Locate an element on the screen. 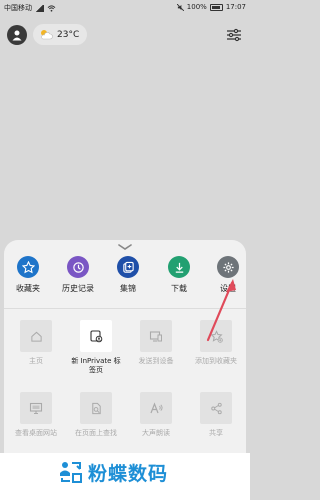 The width and height of the screenshot is (320, 500). quick-action-downloads: 下载 is located at coordinates (179, 275).